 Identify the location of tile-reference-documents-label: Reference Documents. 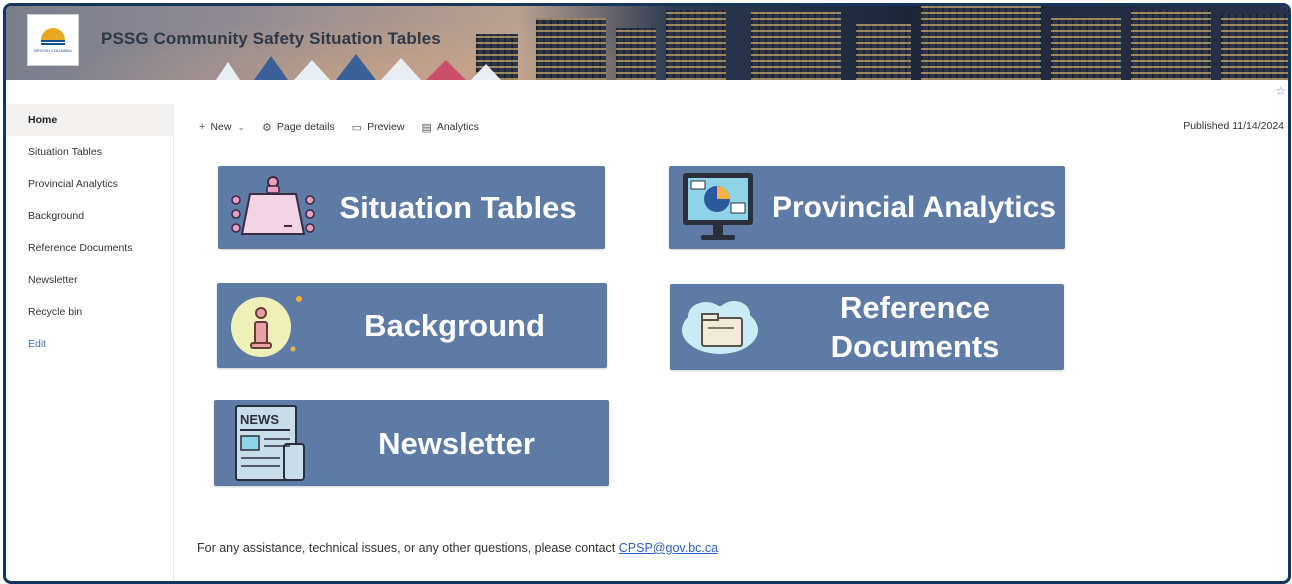
(915, 327).